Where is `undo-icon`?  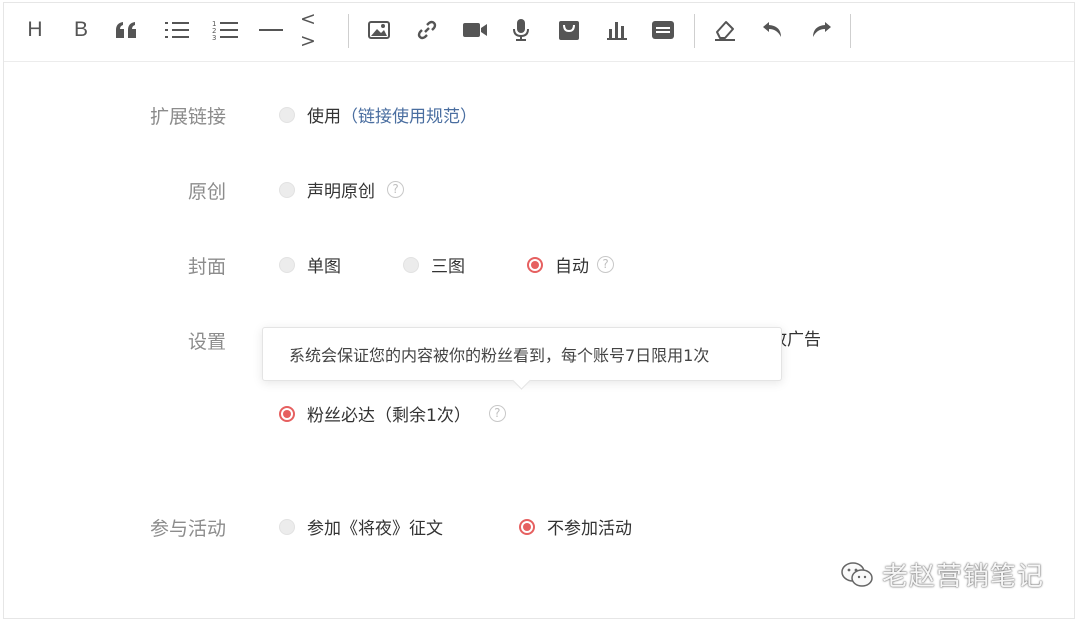
undo-icon is located at coordinates (772, 29).